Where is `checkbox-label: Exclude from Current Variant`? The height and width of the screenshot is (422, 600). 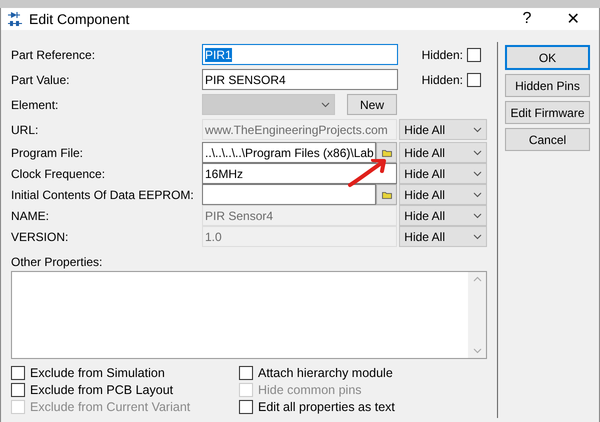
checkbox-label: Exclude from Current Variant is located at coordinates (110, 407).